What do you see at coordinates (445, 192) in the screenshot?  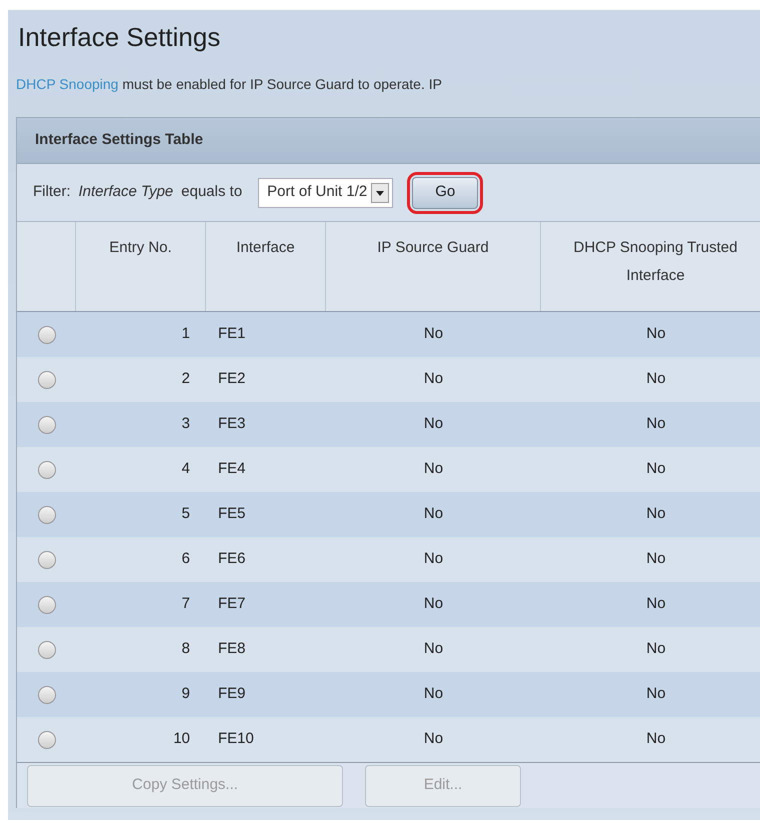 I see `go-button: Go` at bounding box center [445, 192].